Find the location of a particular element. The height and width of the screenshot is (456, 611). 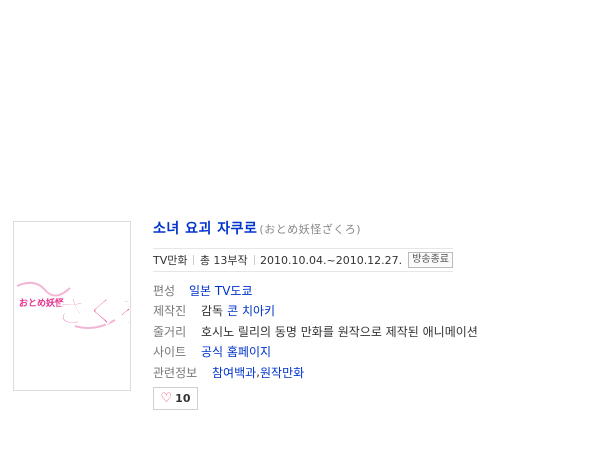

heart-icon: ♡ is located at coordinates (166, 398).